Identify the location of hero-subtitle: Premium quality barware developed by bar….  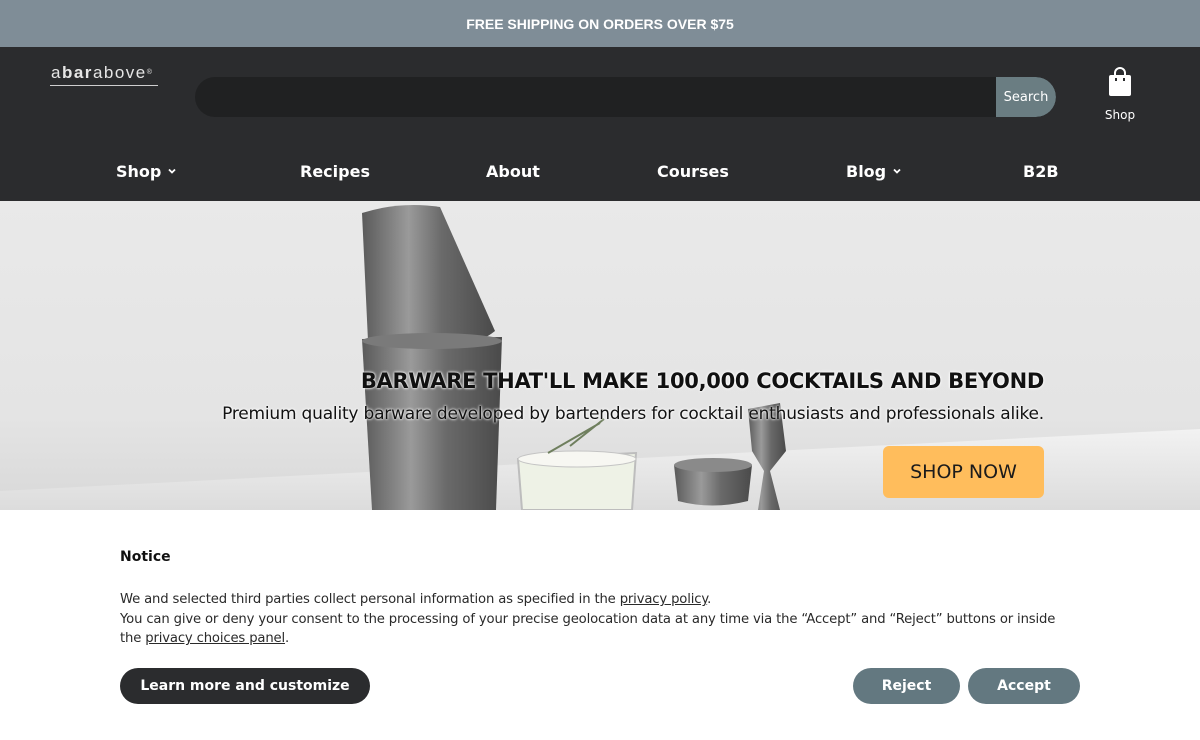
(633, 414).